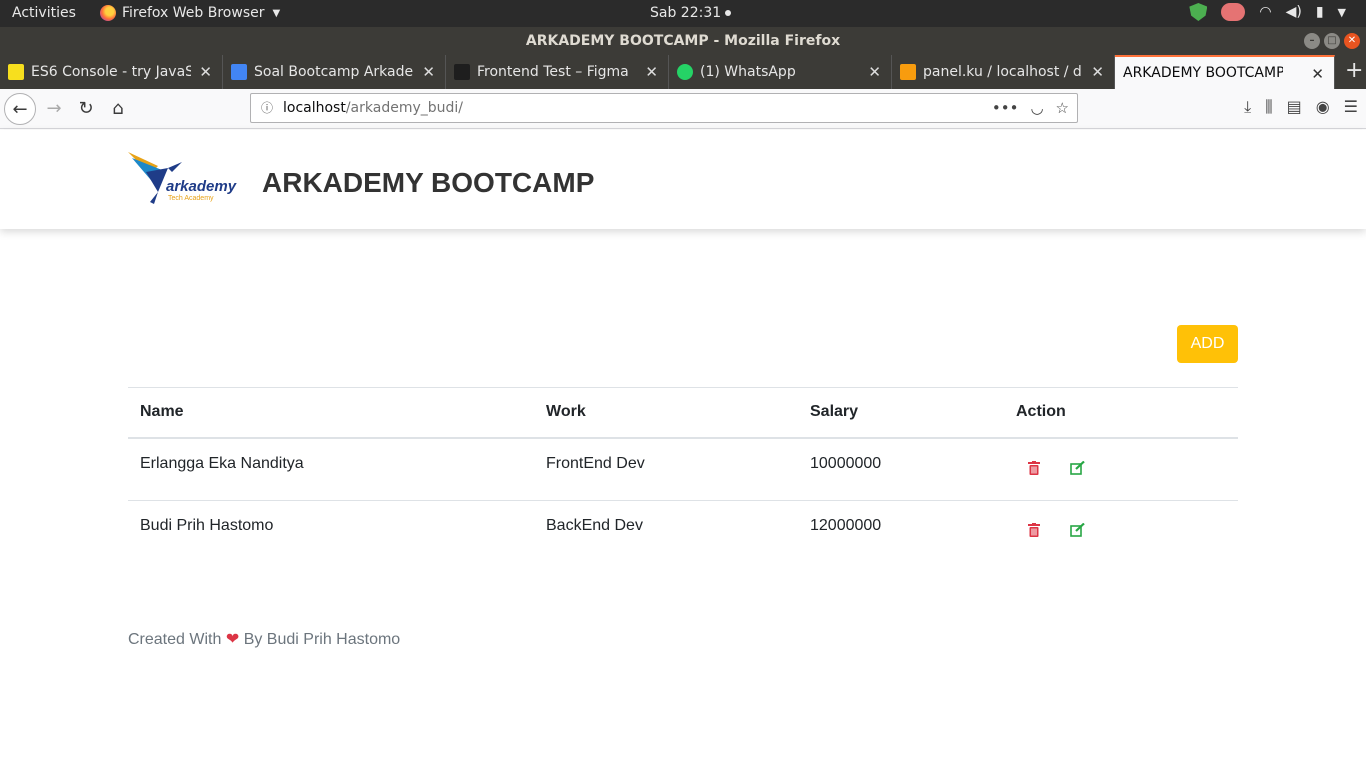 This screenshot has width=1366, height=768. Describe the element at coordinates (20, 109) in the screenshot. I see `back-button: ←` at that location.